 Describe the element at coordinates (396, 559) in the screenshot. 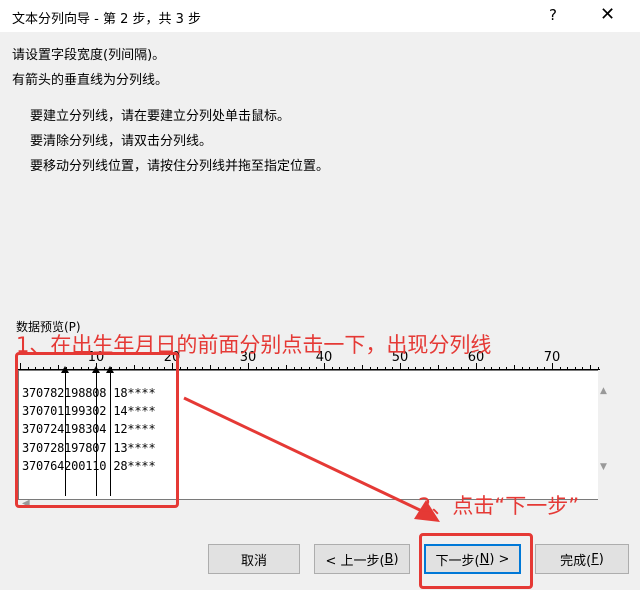

I see `back-label-suffix: )` at that location.